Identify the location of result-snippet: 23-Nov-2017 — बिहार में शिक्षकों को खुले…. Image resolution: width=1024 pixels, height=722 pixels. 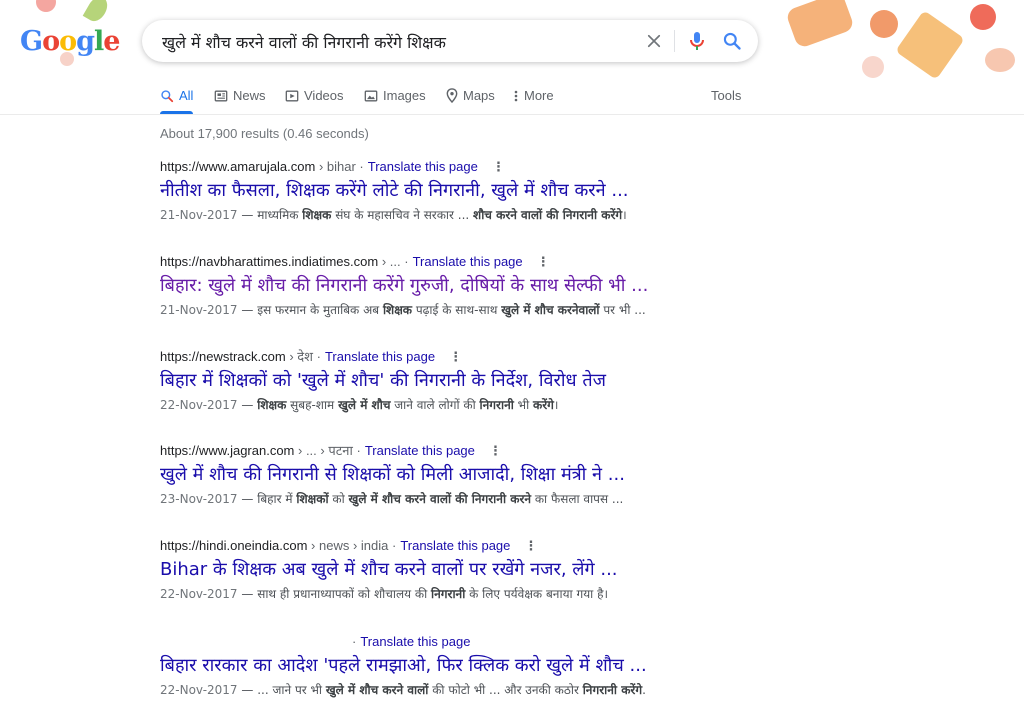
(510, 499).